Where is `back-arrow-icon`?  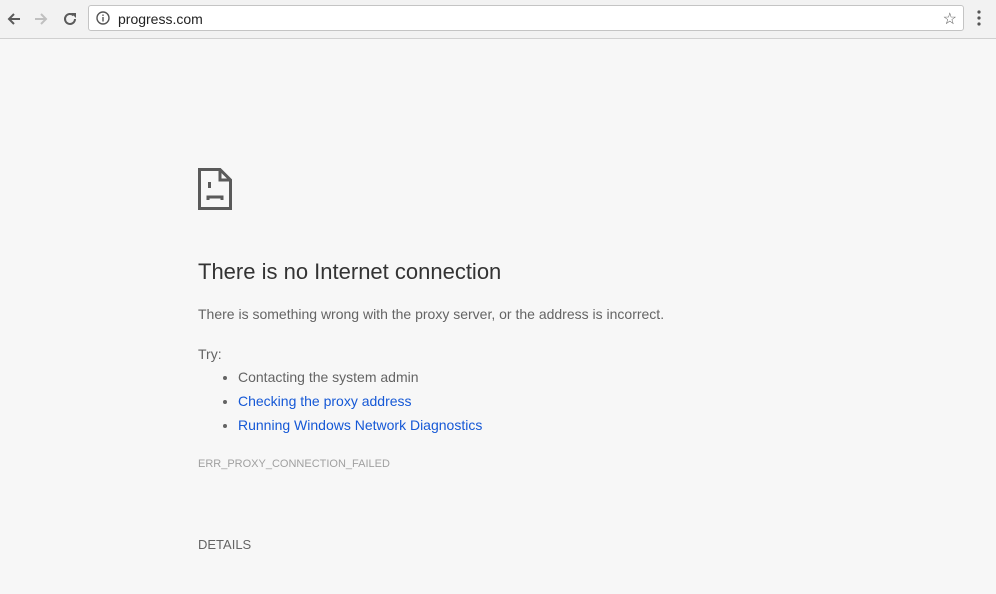 back-arrow-icon is located at coordinates (13, 19).